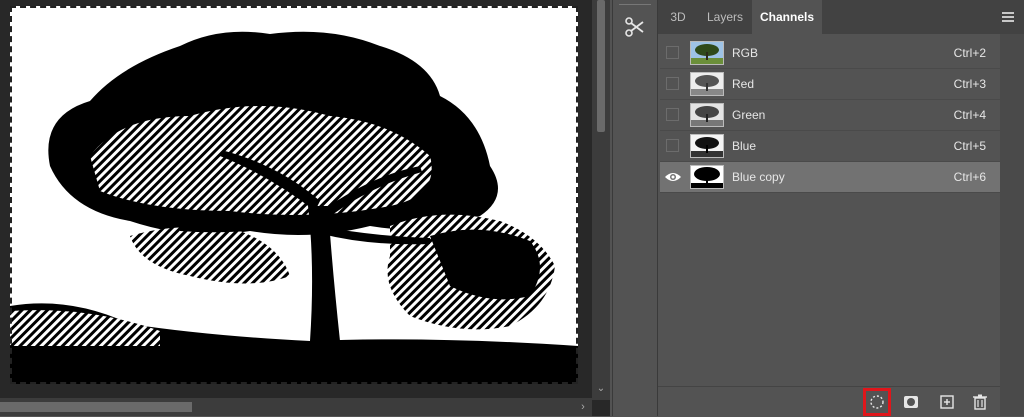 The image size is (1024, 417). I want to click on scrollbar-corner, so click(601, 408).